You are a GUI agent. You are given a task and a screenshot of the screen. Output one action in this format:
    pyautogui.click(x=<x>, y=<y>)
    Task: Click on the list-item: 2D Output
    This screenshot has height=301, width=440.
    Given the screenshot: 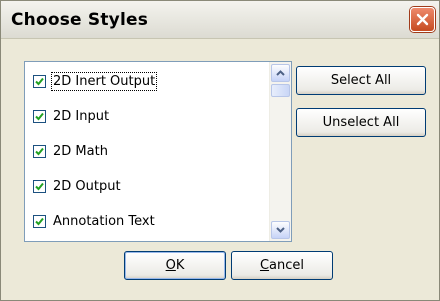 What is the action you would take?
    pyautogui.click(x=77, y=186)
    